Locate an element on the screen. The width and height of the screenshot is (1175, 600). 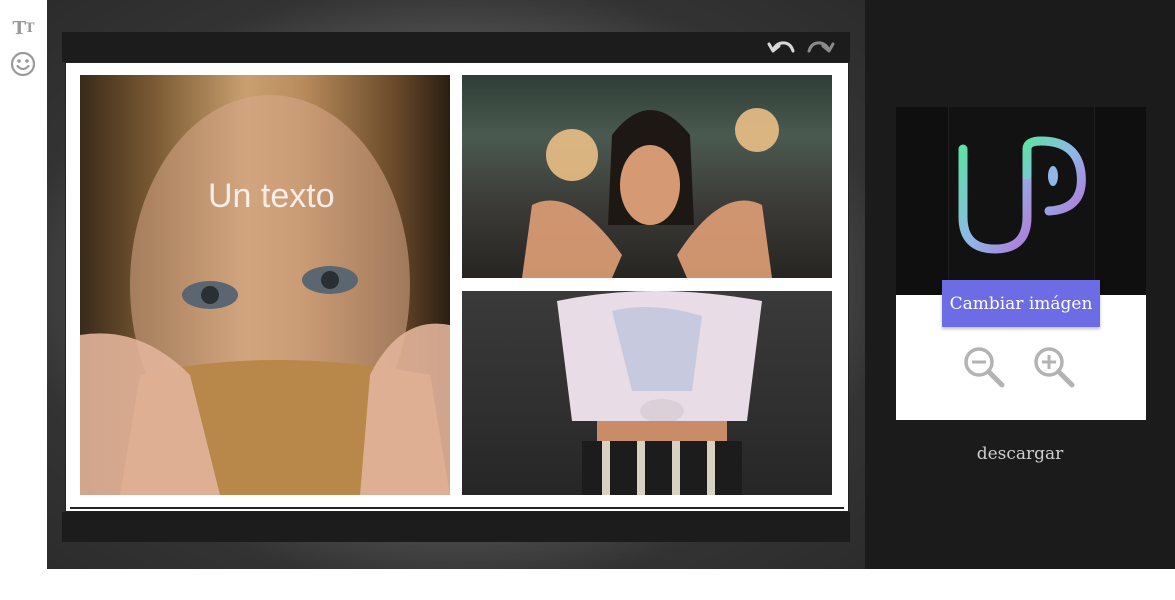
change-image-button: Cambiar imágen is located at coordinates (1021, 303).